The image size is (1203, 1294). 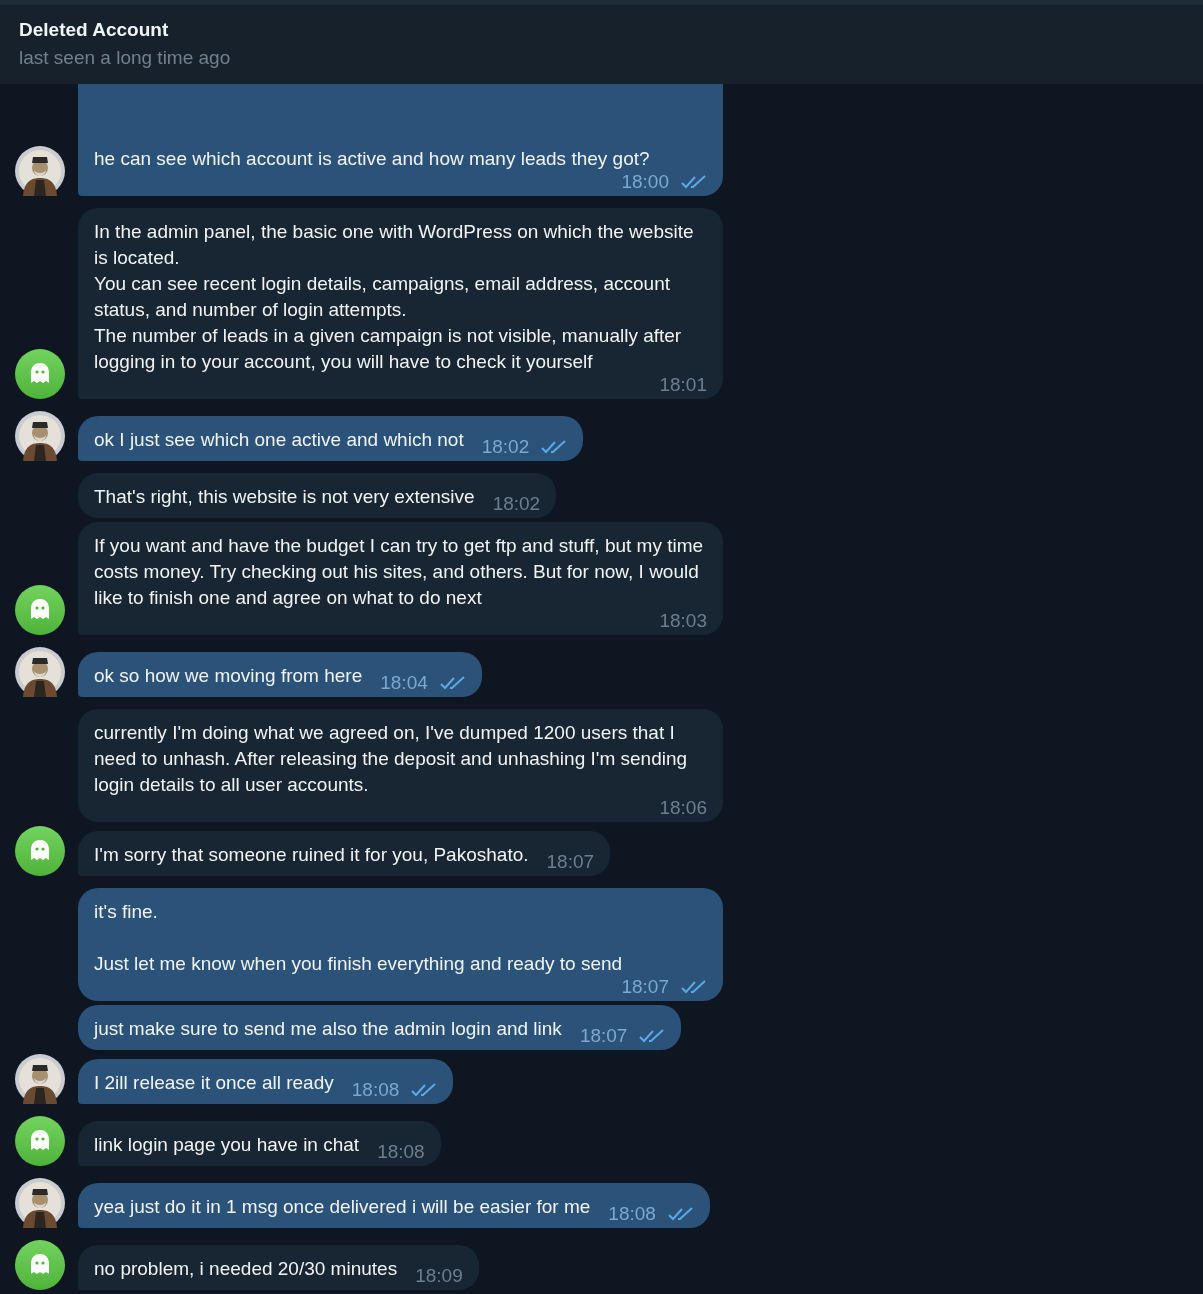 I want to click on message-text: no problem, i needed 20/30 minutes, so click(x=246, y=1269).